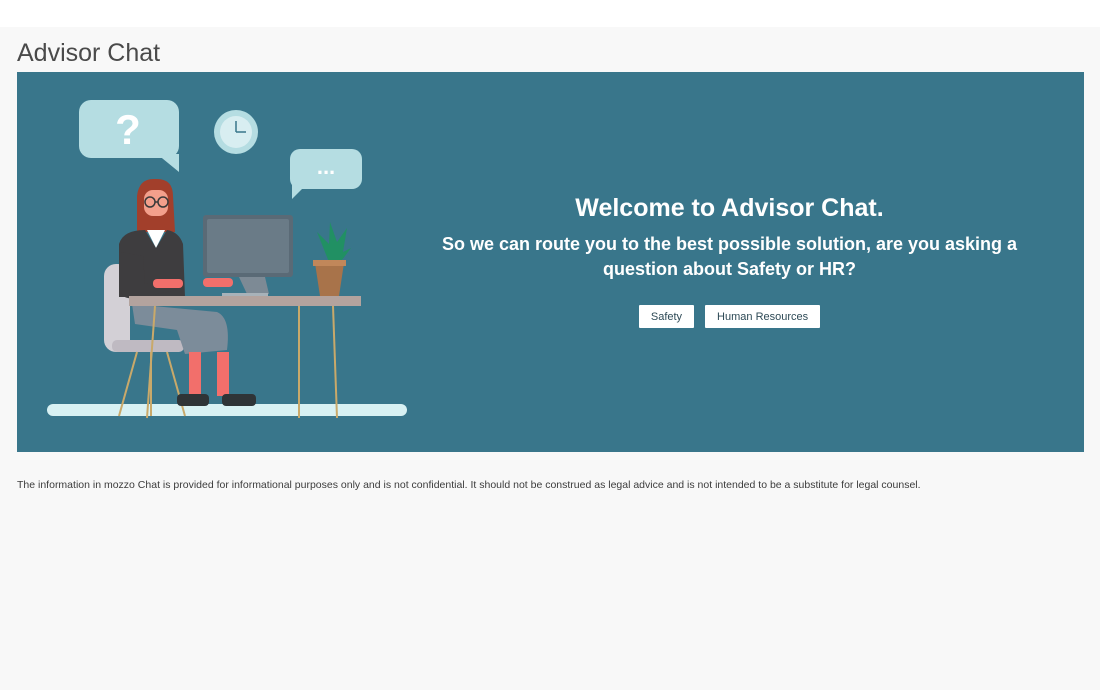 The width and height of the screenshot is (1100, 690). I want to click on question-mark: ?, so click(128, 129).